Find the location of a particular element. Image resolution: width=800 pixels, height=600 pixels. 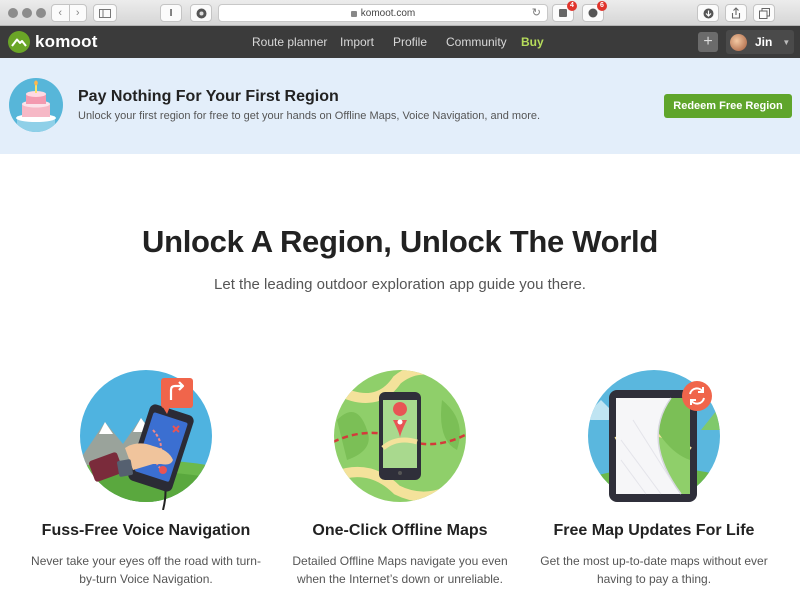

text-cursor-icon: I is located at coordinates (171, 13).